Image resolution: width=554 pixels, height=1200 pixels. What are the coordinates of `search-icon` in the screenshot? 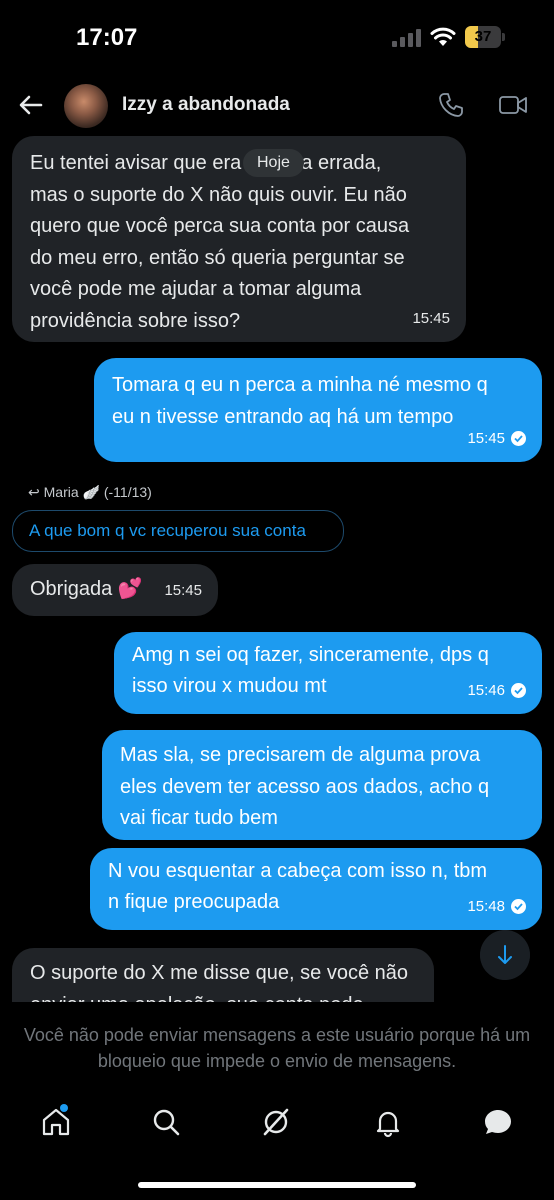 It's located at (166, 1122).